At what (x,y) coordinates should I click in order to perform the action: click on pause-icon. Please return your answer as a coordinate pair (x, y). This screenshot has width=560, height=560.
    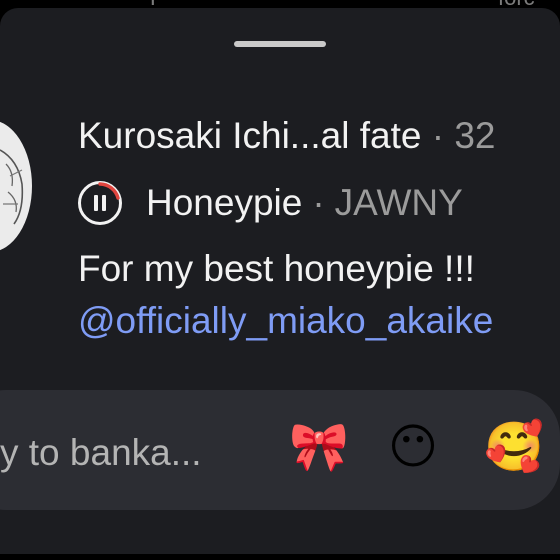
    Looking at the image, I should click on (96, 203).